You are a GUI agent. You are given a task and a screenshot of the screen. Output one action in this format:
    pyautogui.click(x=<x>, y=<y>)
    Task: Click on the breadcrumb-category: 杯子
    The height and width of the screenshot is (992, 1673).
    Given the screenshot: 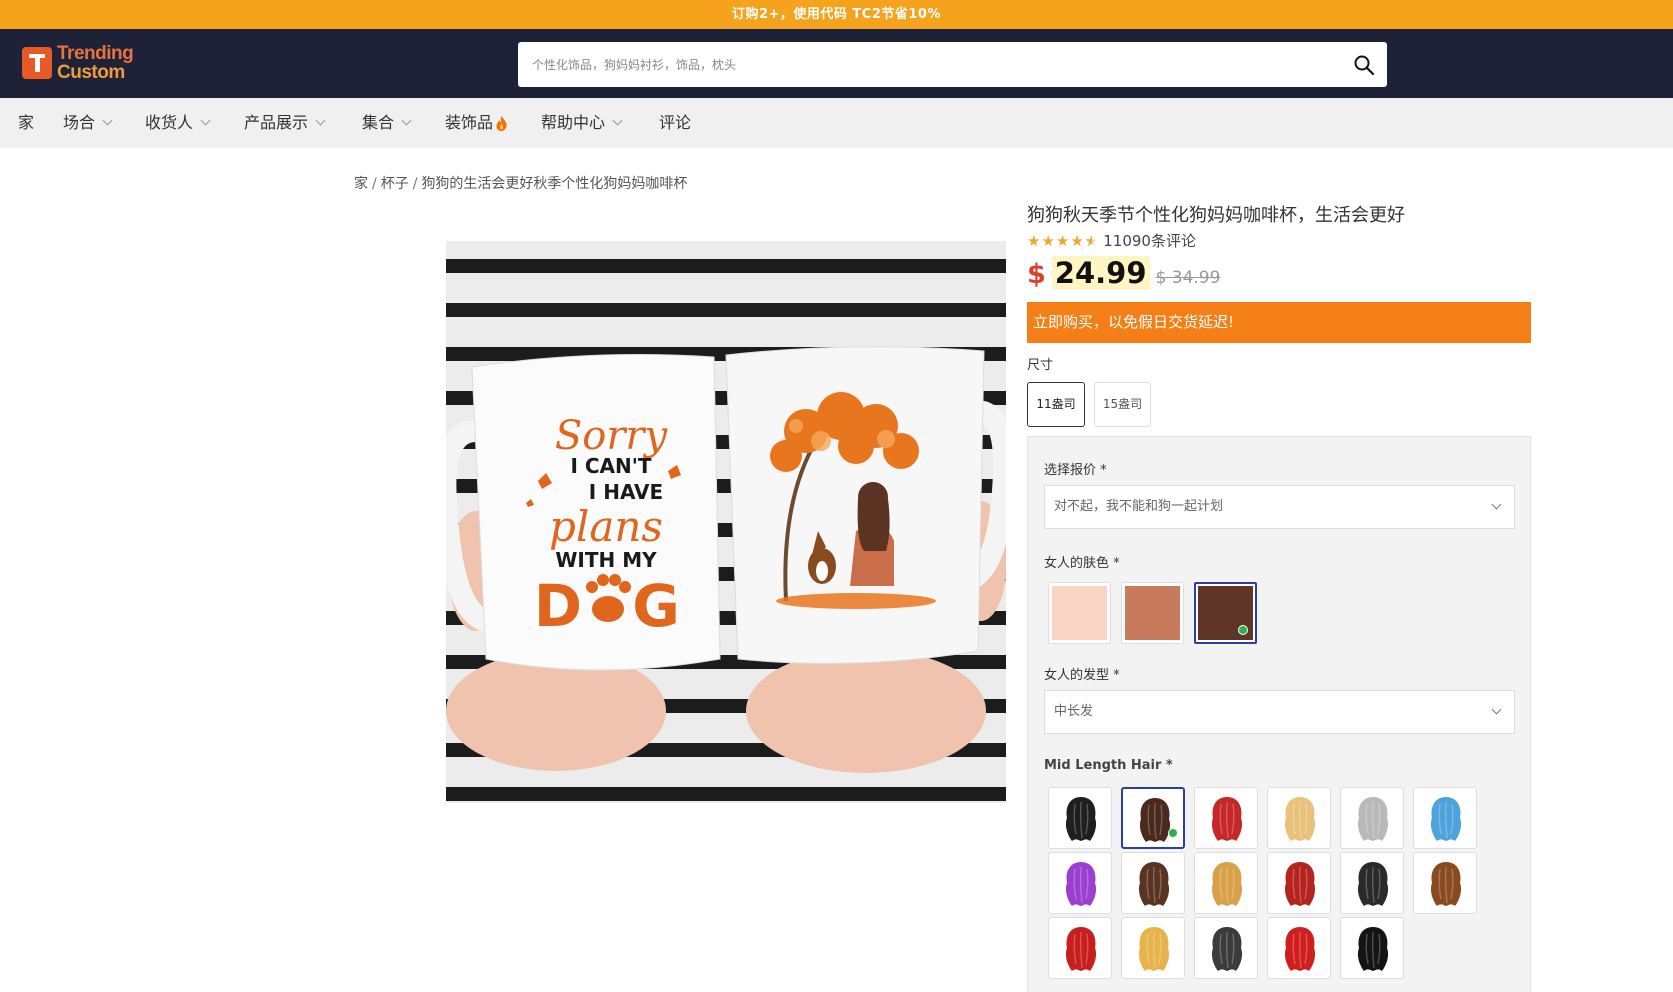 What is the action you would take?
    pyautogui.click(x=395, y=184)
    